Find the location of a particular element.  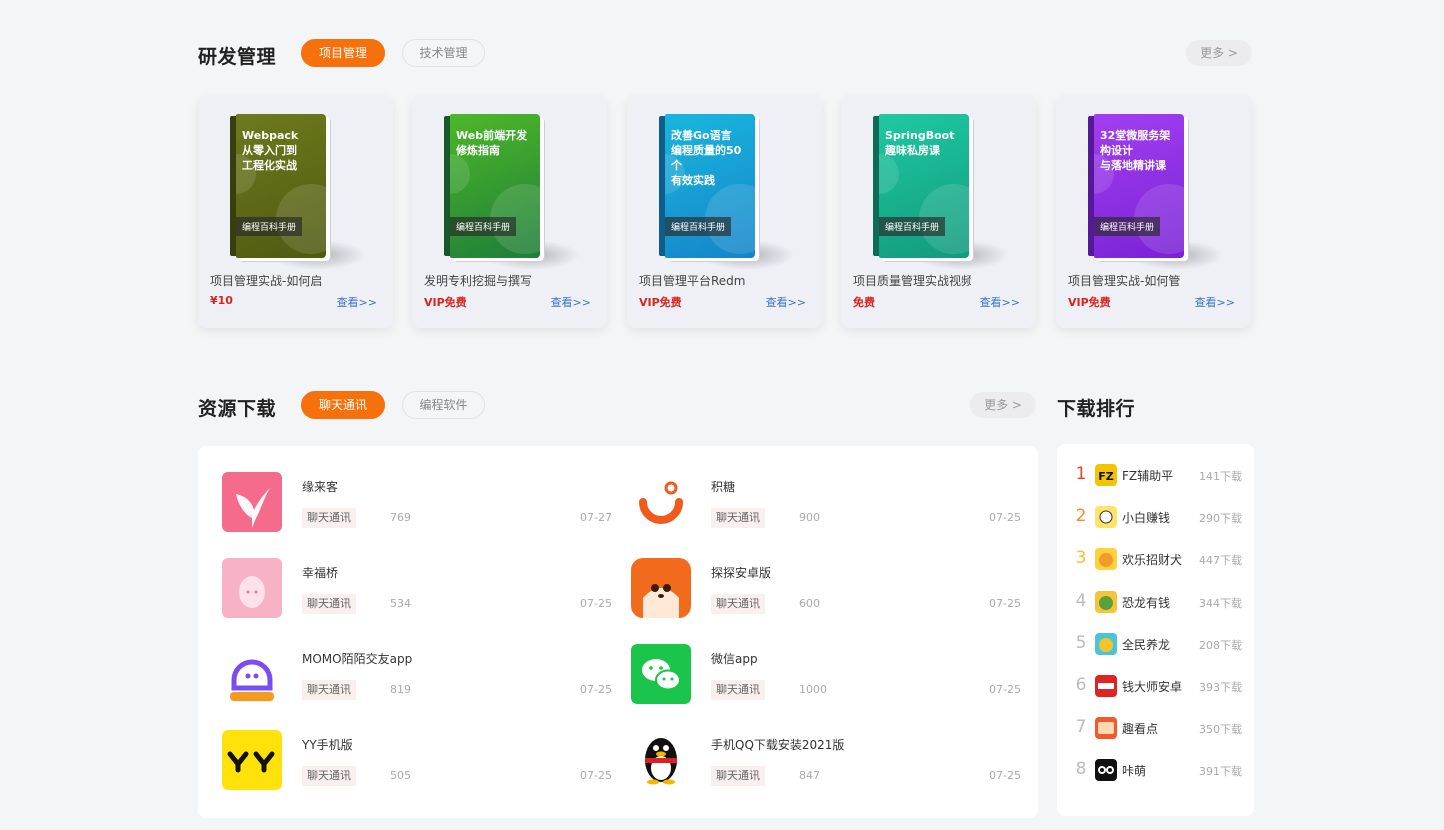

egg-icon is located at coordinates (252, 588).